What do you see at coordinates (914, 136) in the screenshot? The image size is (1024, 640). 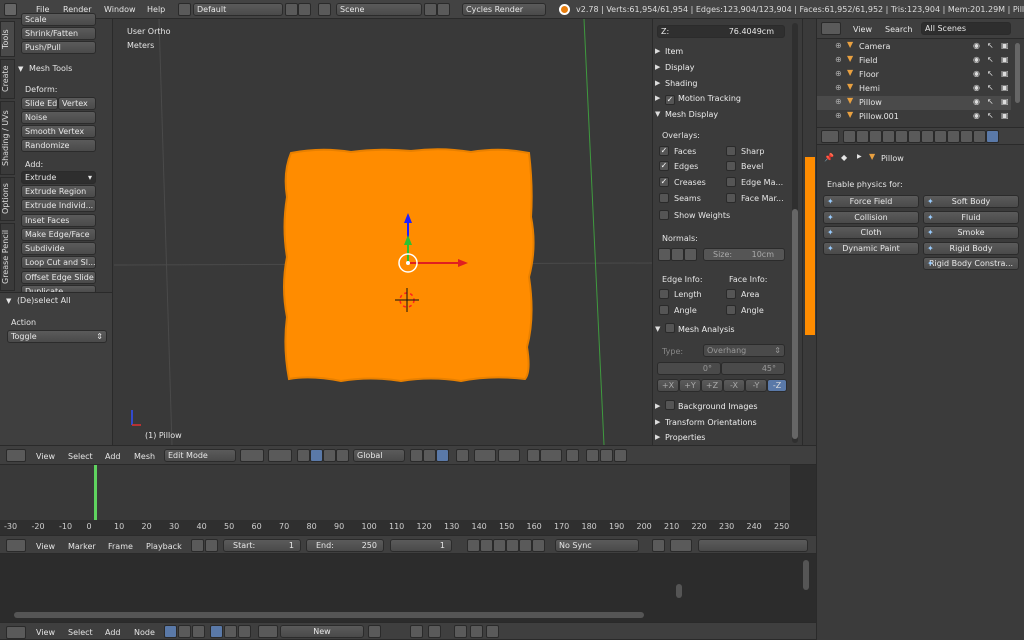 I see `constraints-tab-icon` at bounding box center [914, 136].